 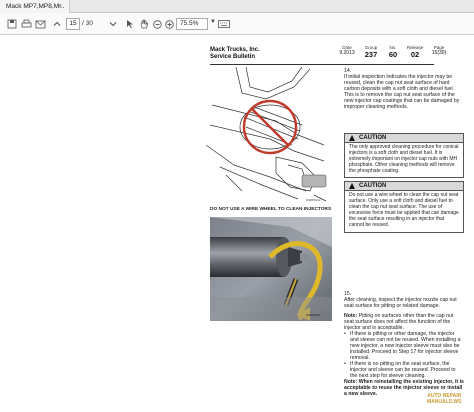 What do you see at coordinates (233, 57) in the screenshot?
I see `header-bulletin: Service Bulletin` at bounding box center [233, 57].